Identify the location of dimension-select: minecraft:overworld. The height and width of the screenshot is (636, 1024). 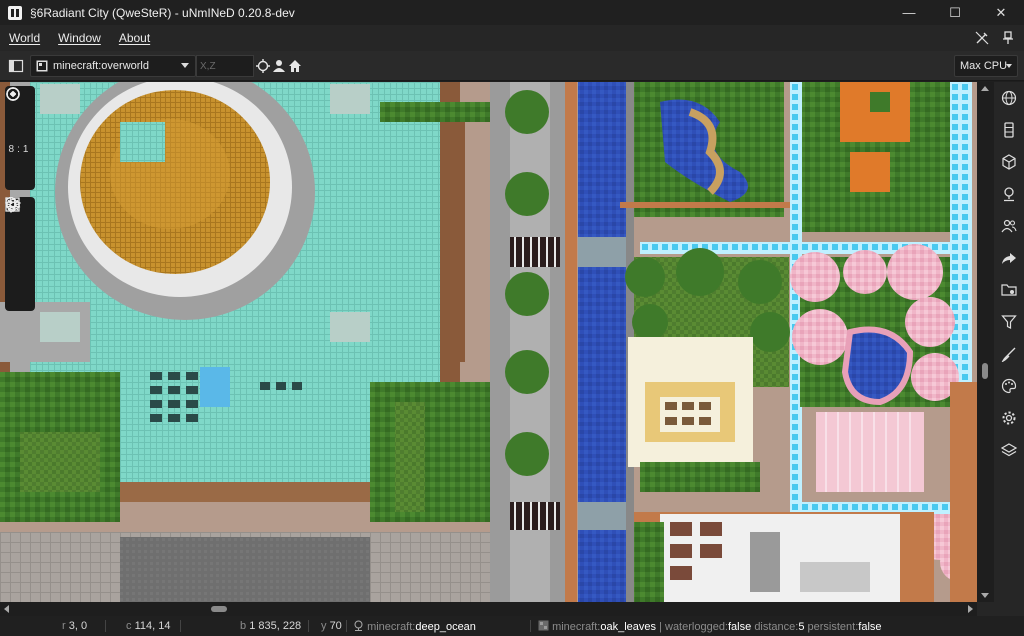
(113, 66).